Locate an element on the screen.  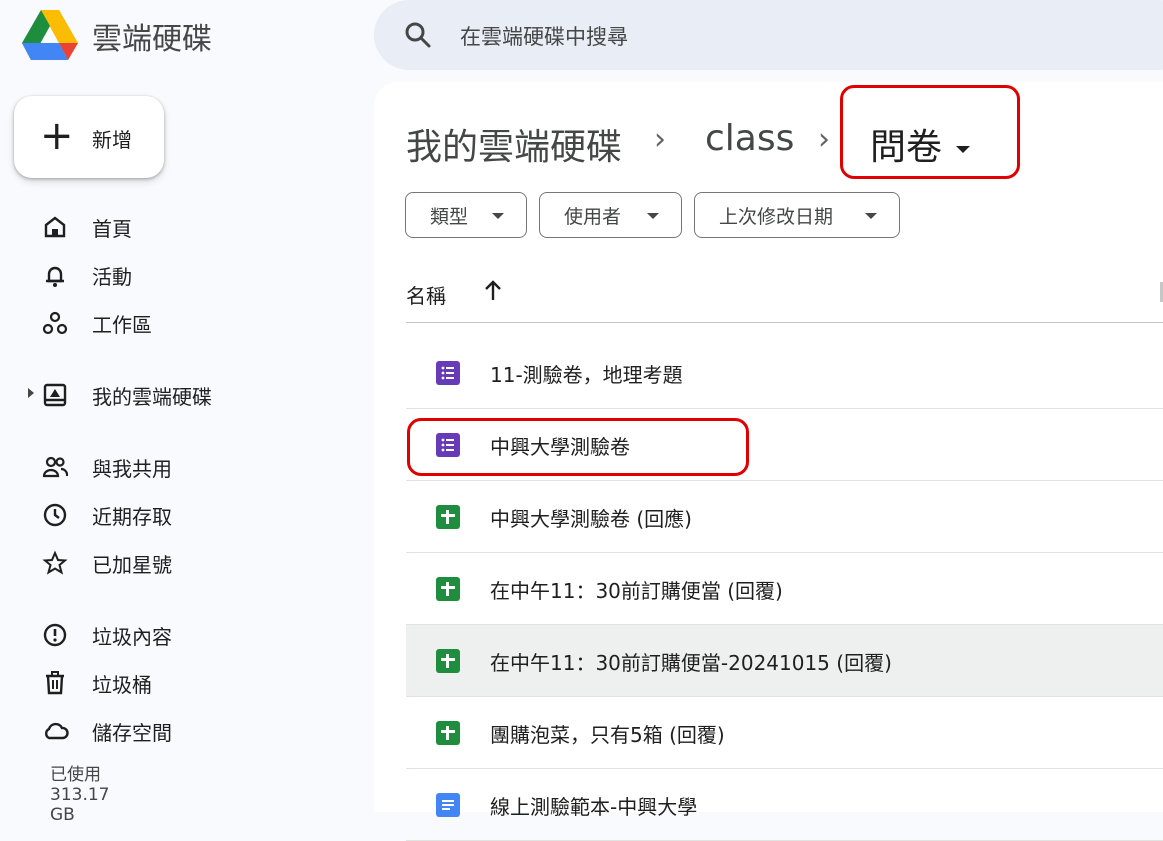
expand-caret-icon is located at coordinates (31, 393).